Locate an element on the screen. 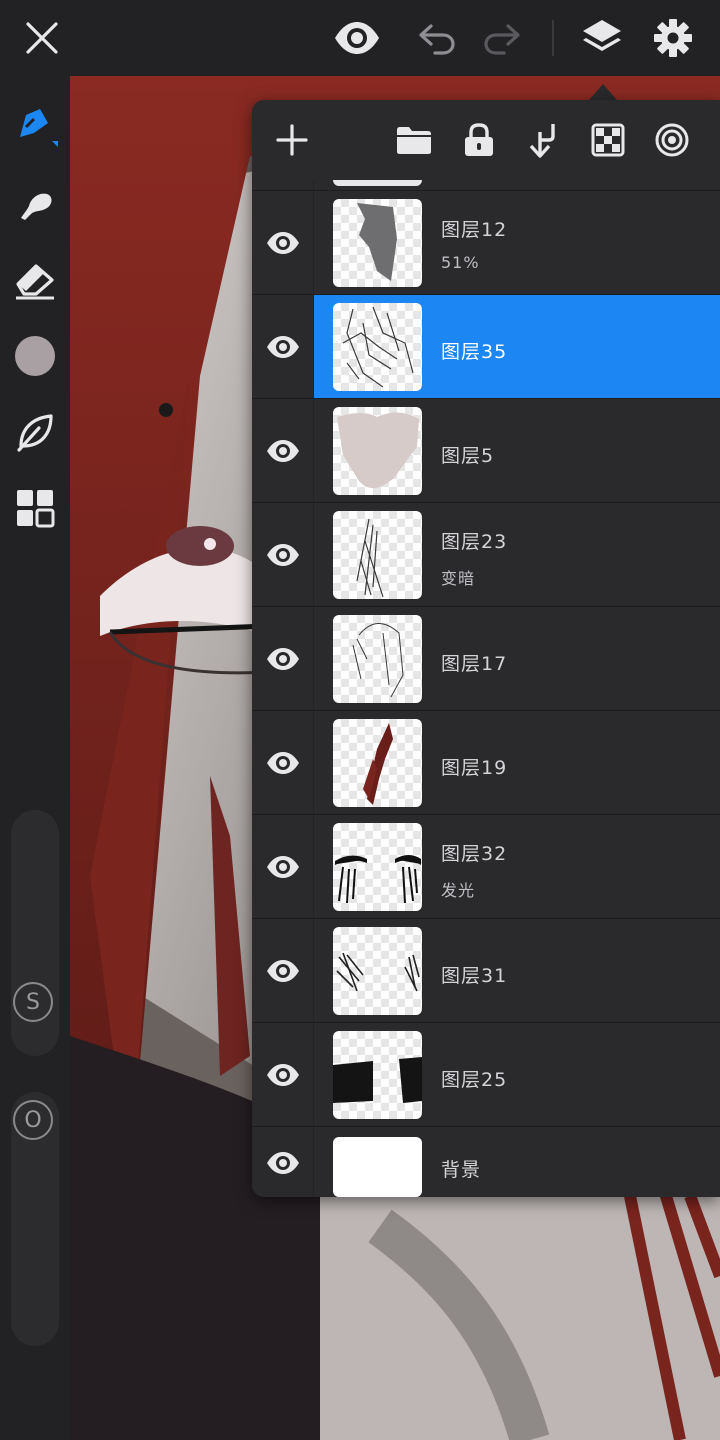 The height and width of the screenshot is (1440, 720). close-button is located at coordinates (42, 38).